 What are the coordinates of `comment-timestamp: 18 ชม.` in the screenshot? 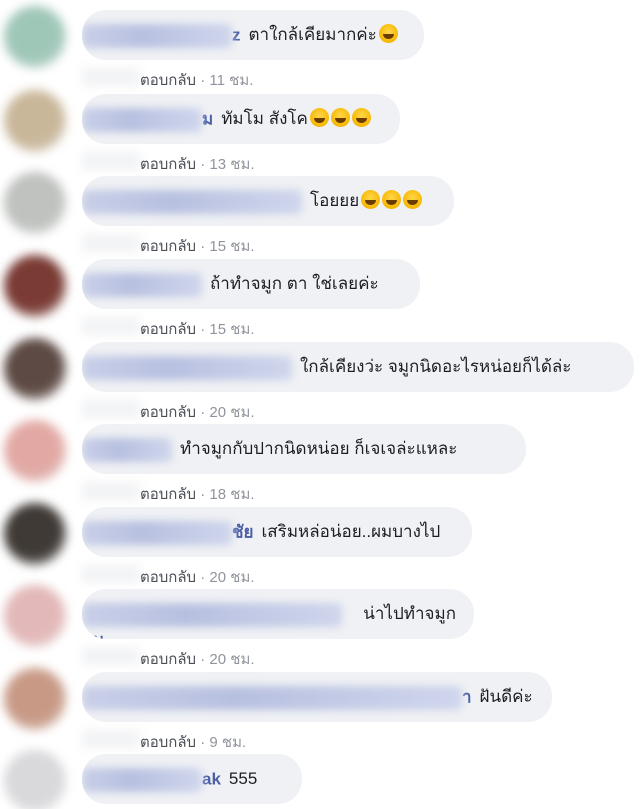 It's located at (231, 494).